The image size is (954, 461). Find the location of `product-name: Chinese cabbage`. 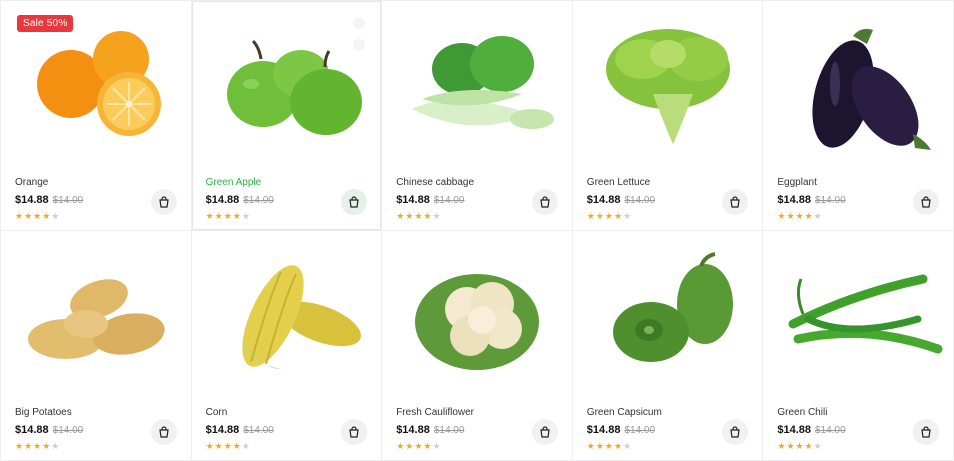

product-name: Chinese cabbage is located at coordinates (477, 183).